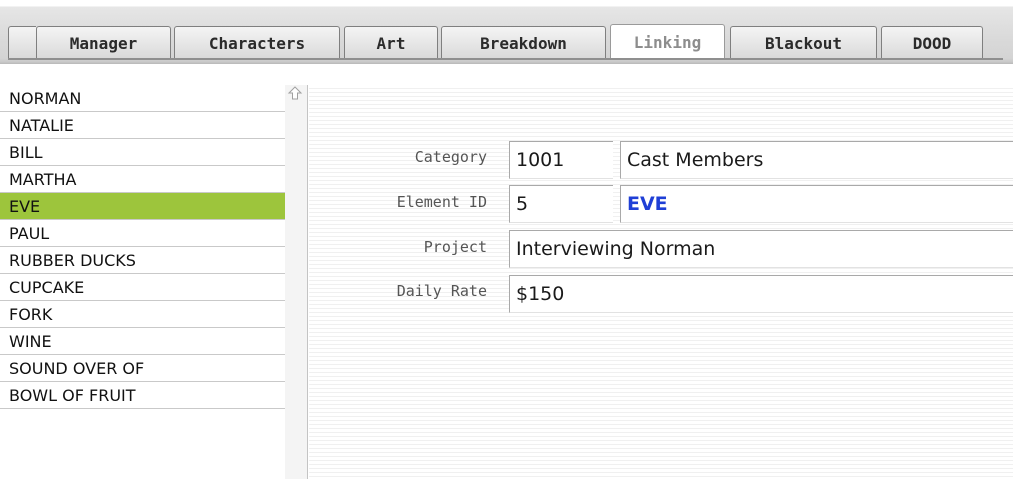  I want to click on element-id-field: 5, so click(561, 204).